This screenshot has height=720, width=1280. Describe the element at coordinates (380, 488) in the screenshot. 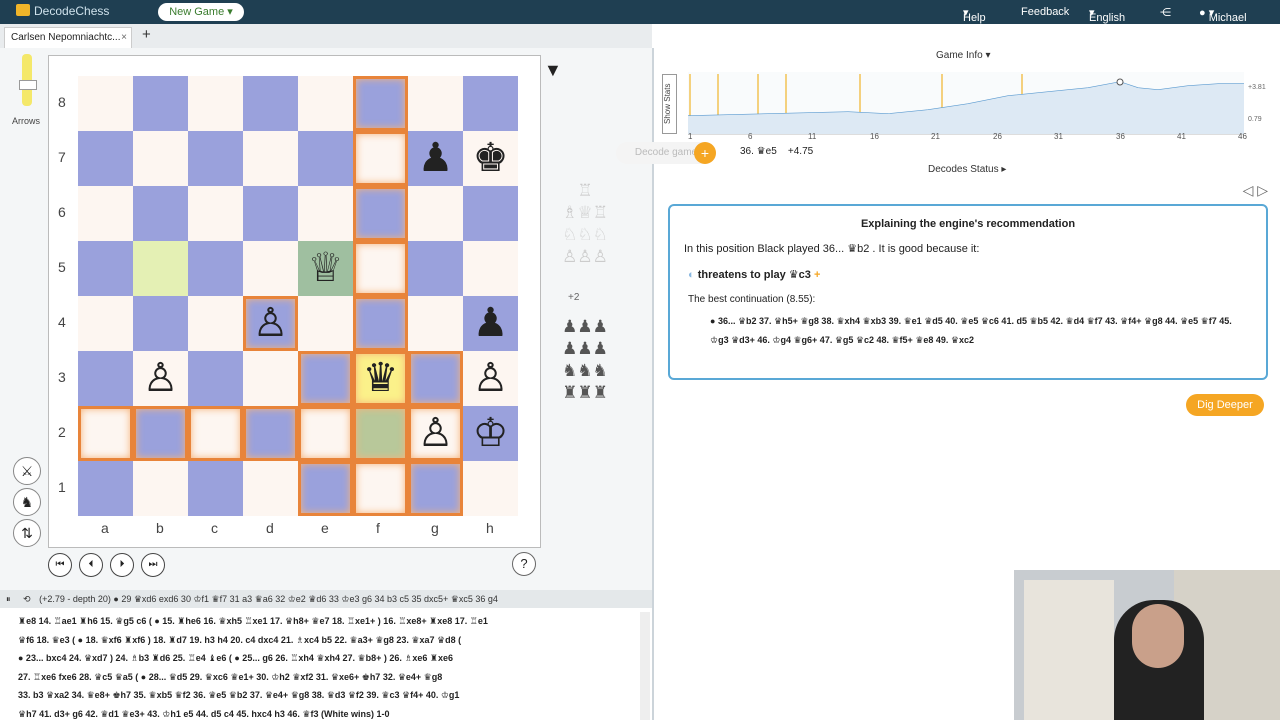

I see `square-f1` at that location.